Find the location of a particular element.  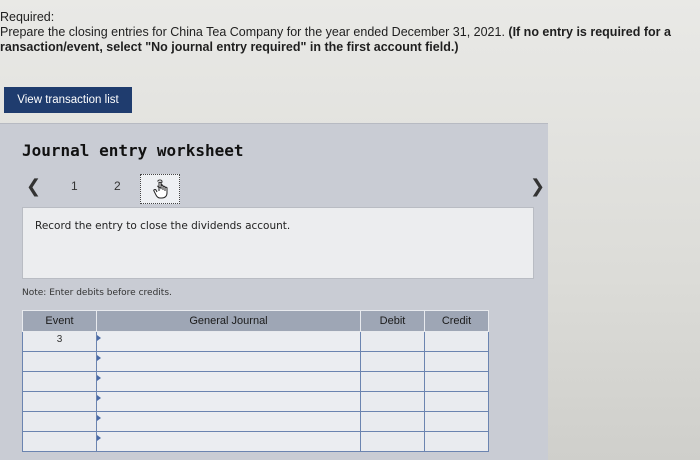

header-general-journal: General Journal is located at coordinates (228, 321).